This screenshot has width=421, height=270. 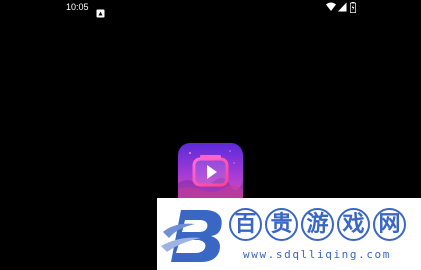 I want to click on cell-signal-icon, so click(x=342, y=7).